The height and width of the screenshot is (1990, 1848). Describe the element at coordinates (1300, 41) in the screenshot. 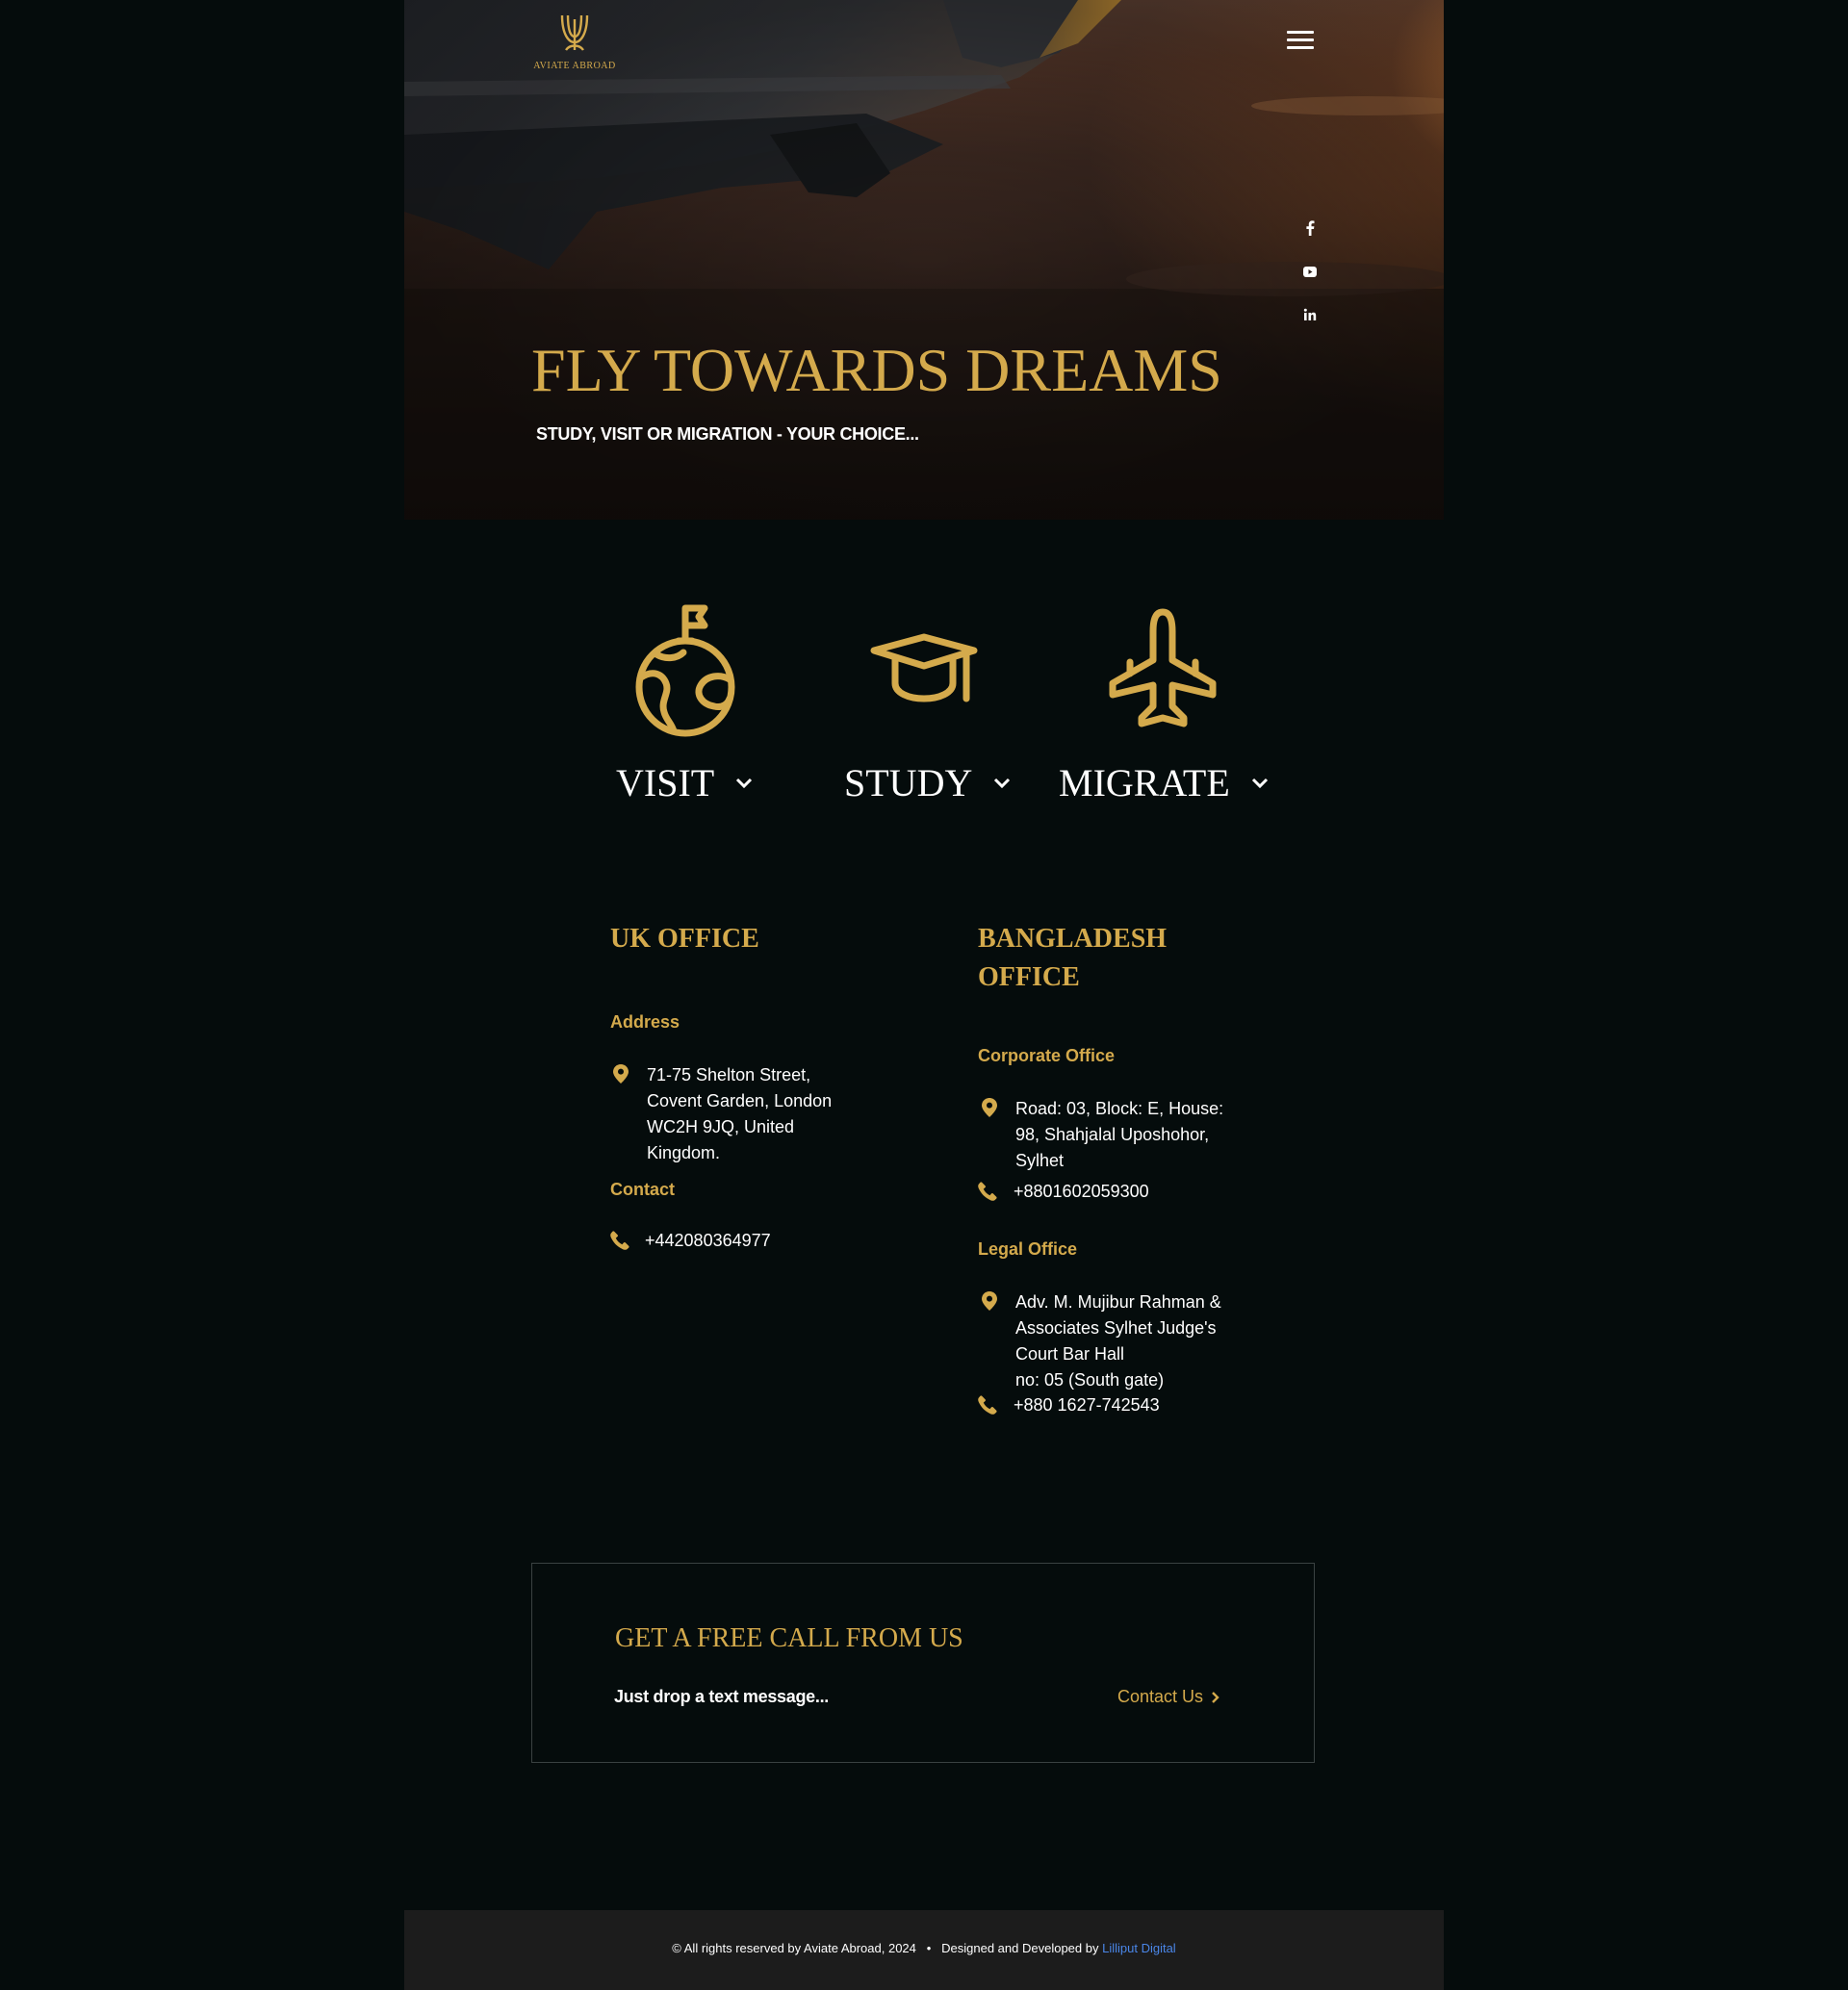

I see `hamburger-menu-icon` at that location.